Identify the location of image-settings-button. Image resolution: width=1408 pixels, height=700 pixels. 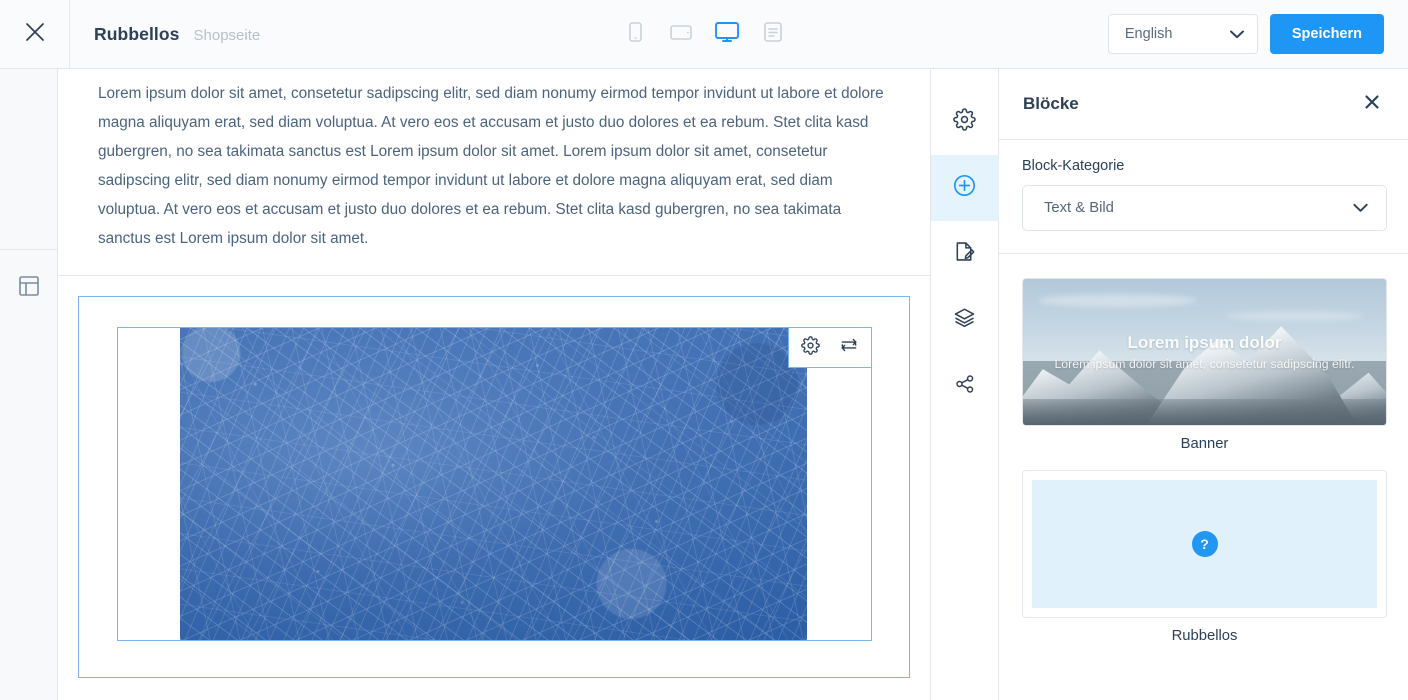
(811, 348).